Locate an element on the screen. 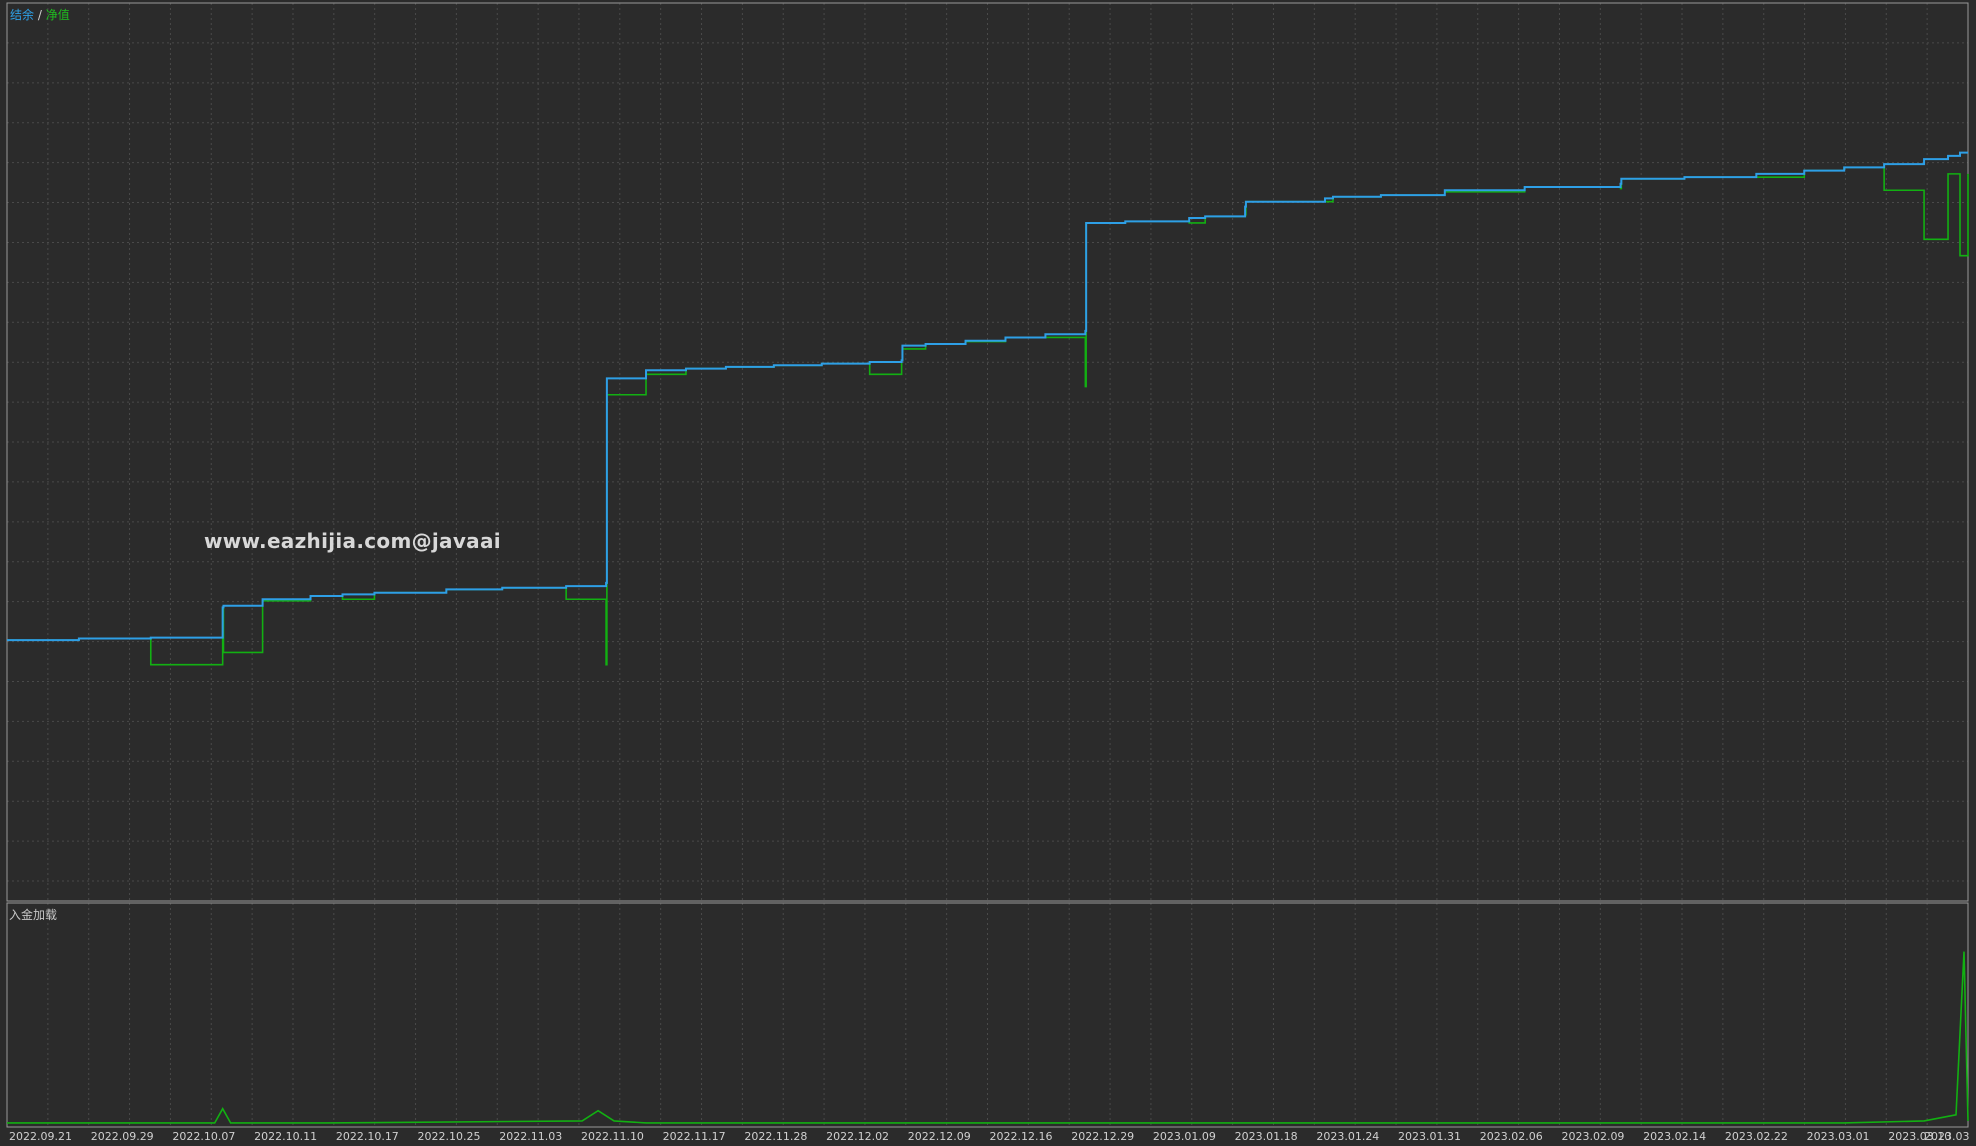  subpanel-line is located at coordinates (988, 1037).